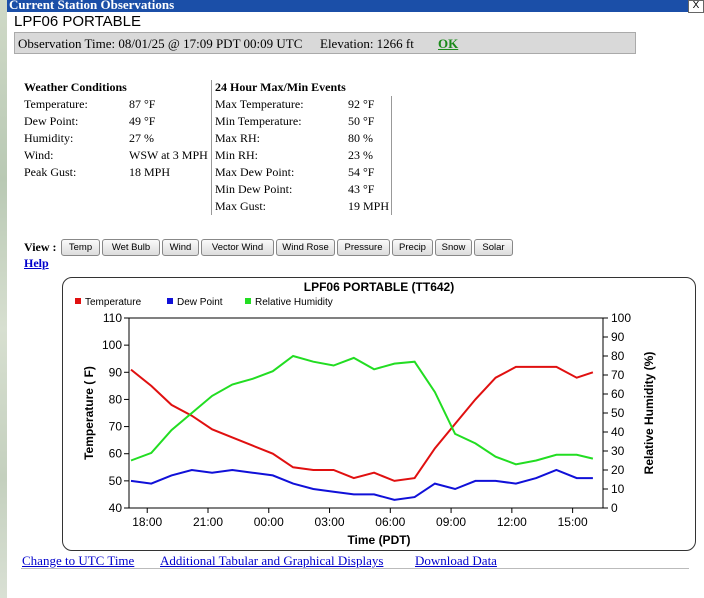 This screenshot has width=704, height=598. What do you see at coordinates (80, 247) in the screenshot?
I see `view-button-temp: Temp` at bounding box center [80, 247].